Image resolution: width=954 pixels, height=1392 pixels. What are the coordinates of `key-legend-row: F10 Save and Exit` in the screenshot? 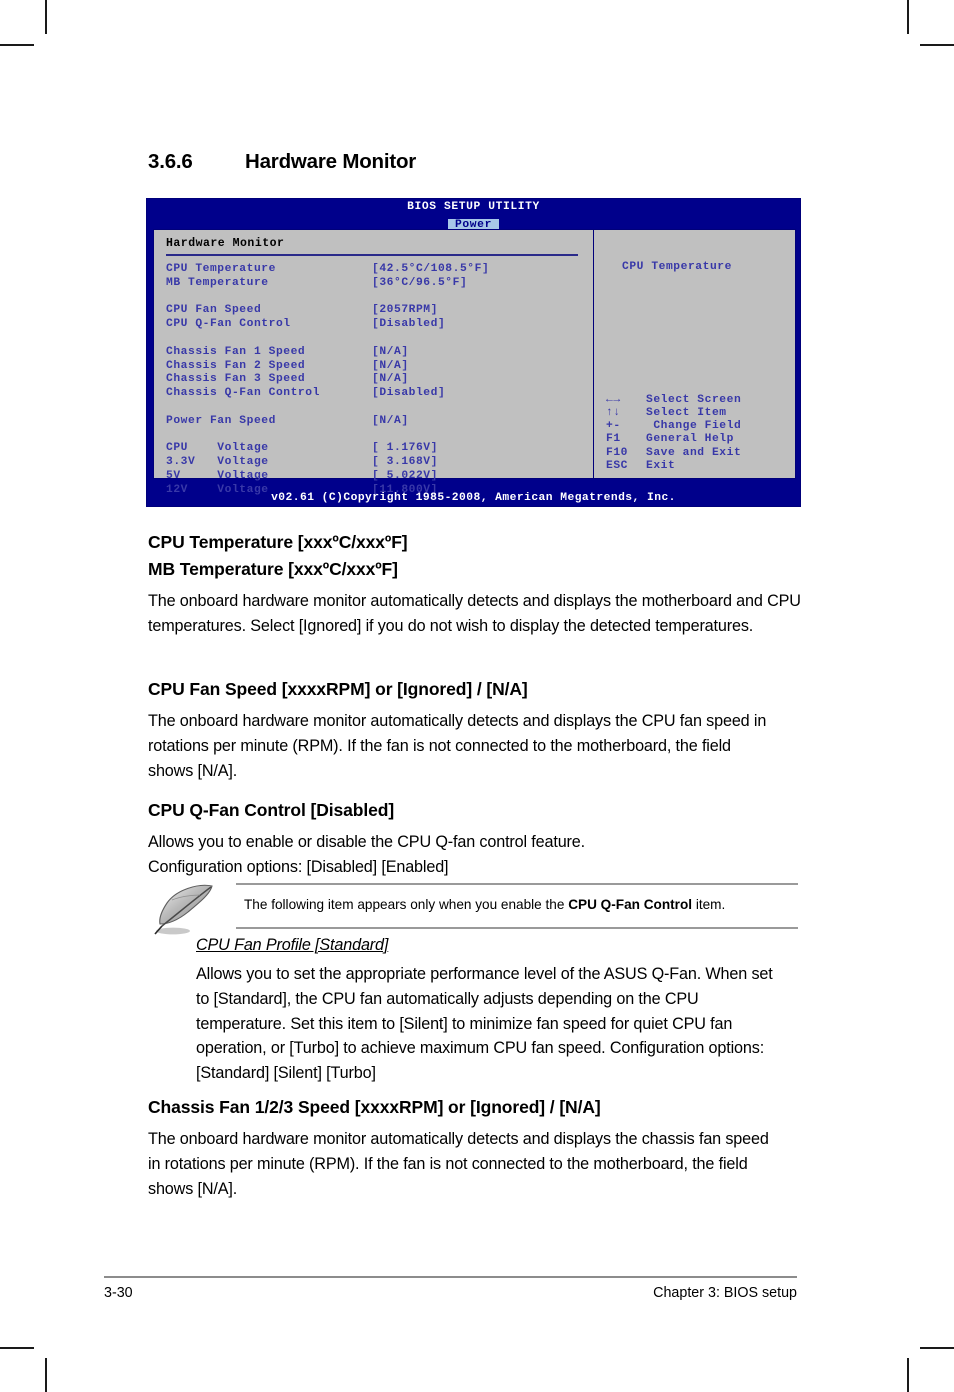 It's located at (673, 453).